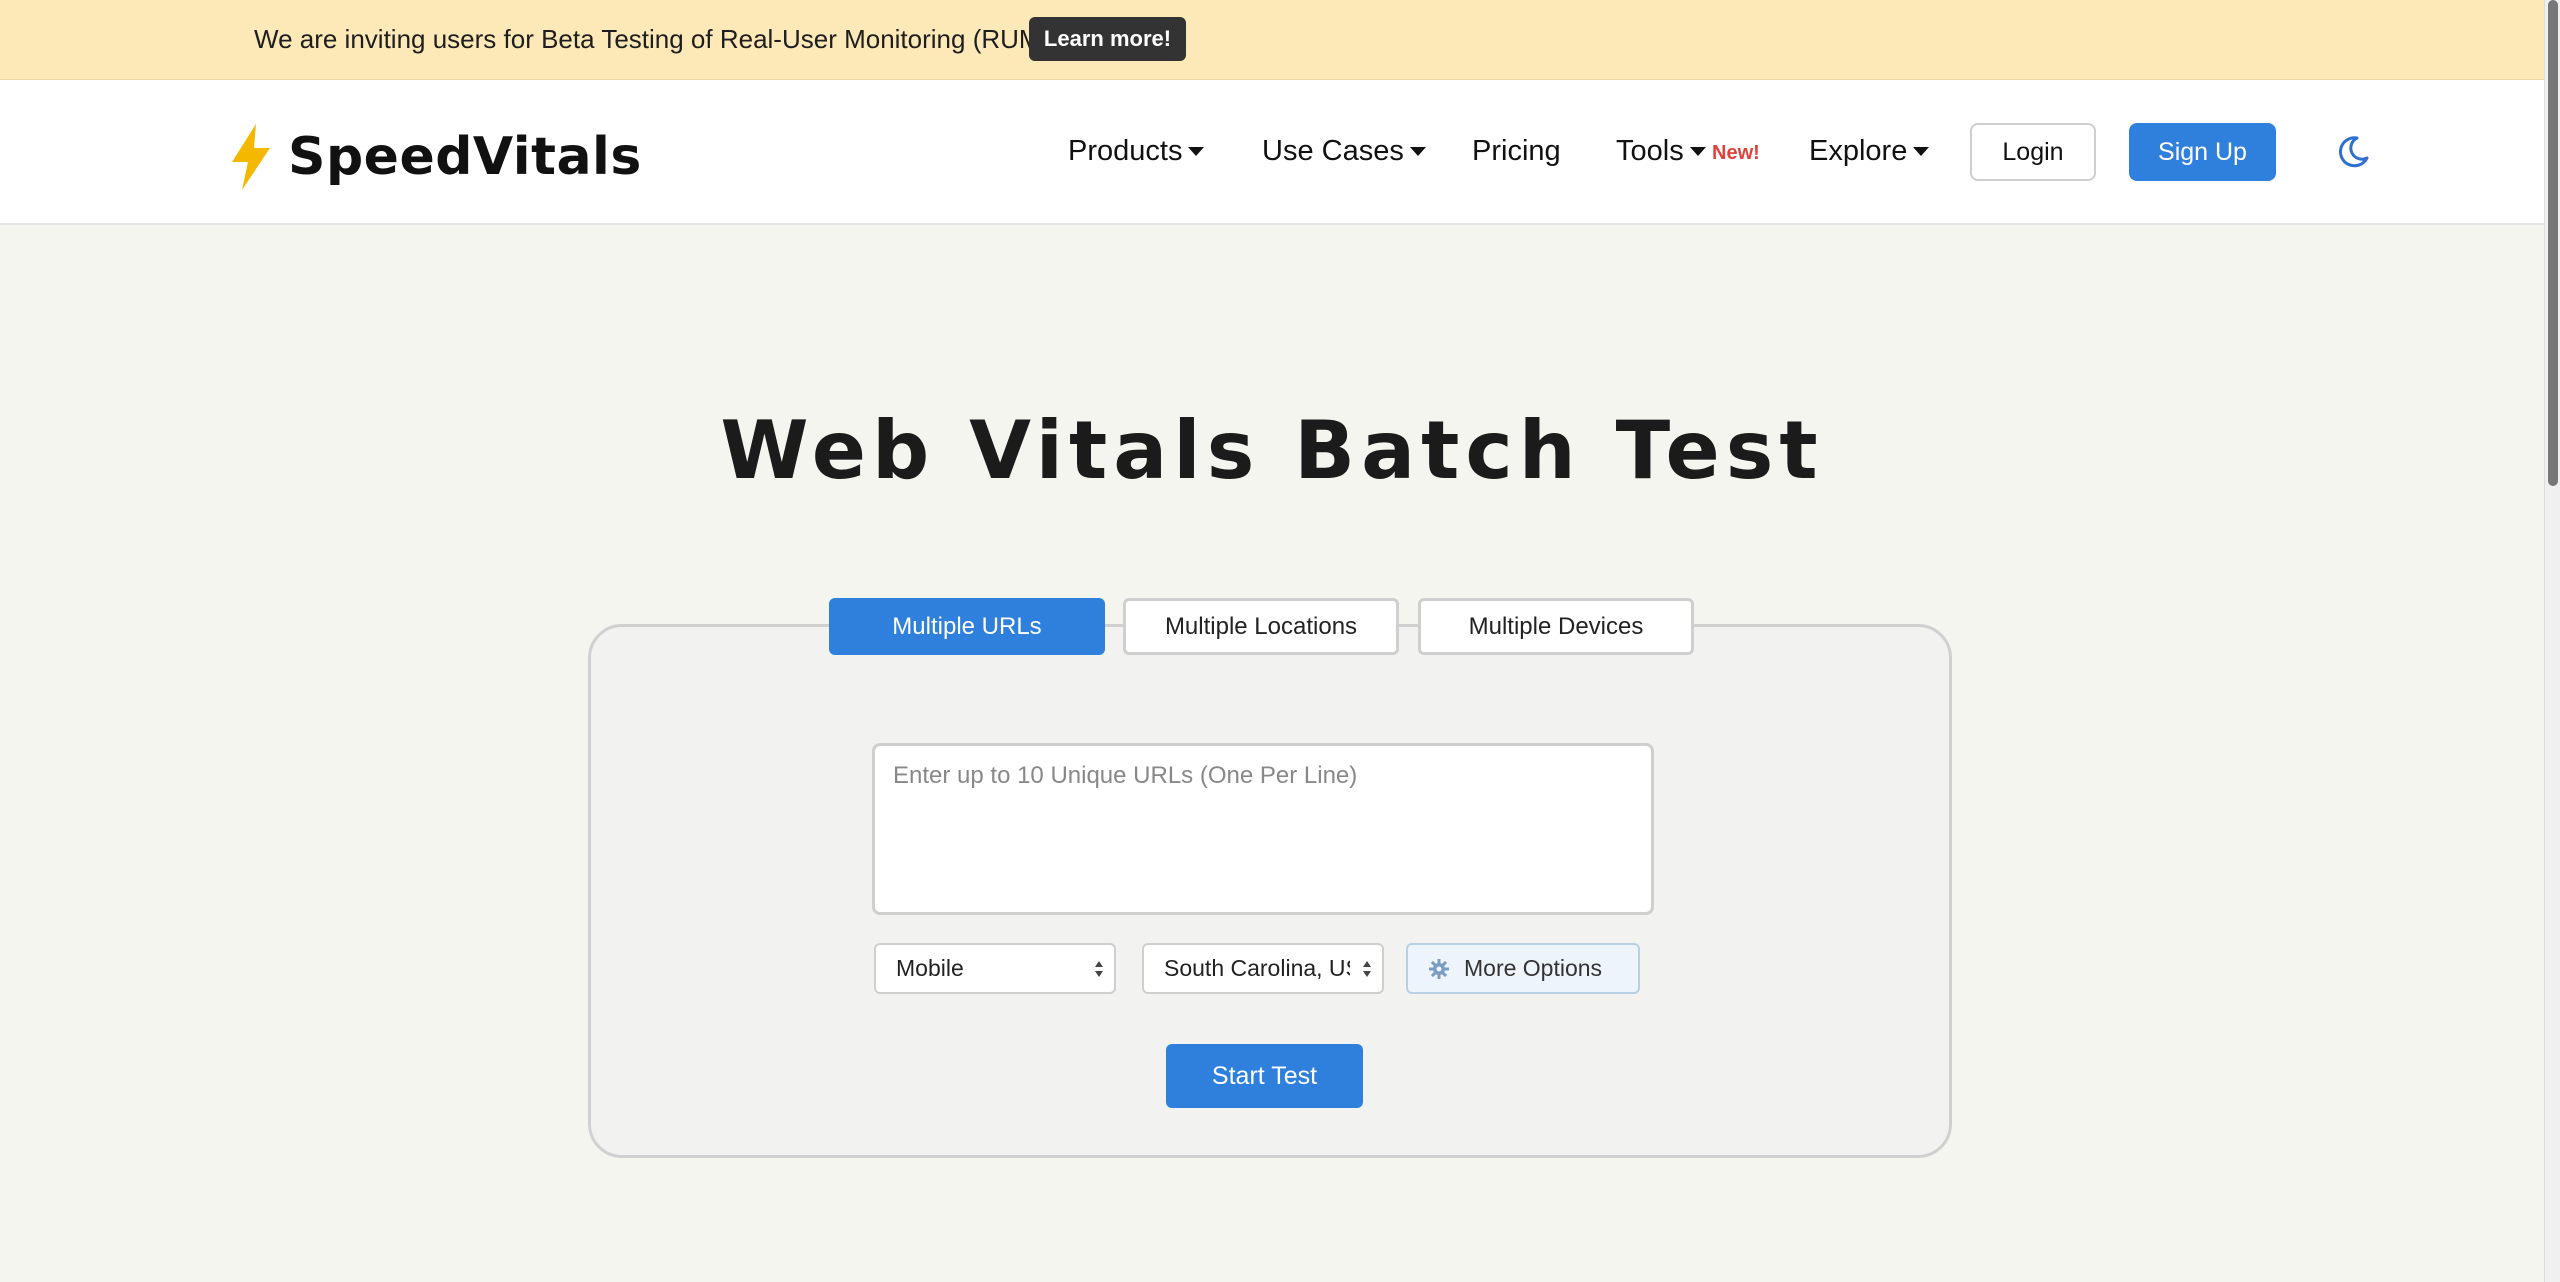  Describe the element at coordinates (1650, 151) in the screenshot. I see `nav-tools-label: Tools` at that location.